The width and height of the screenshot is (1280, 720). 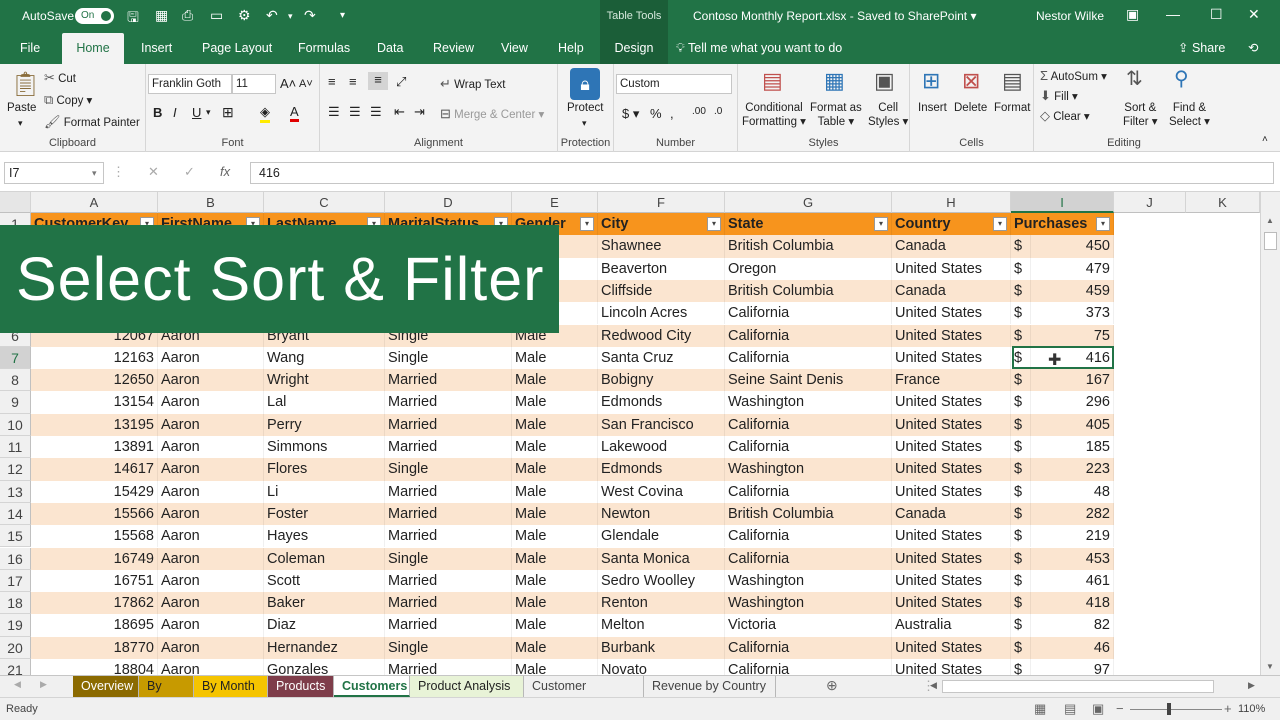 What do you see at coordinates (832, 685) in the screenshot?
I see `new-sheet-icon: ⊕` at bounding box center [832, 685].